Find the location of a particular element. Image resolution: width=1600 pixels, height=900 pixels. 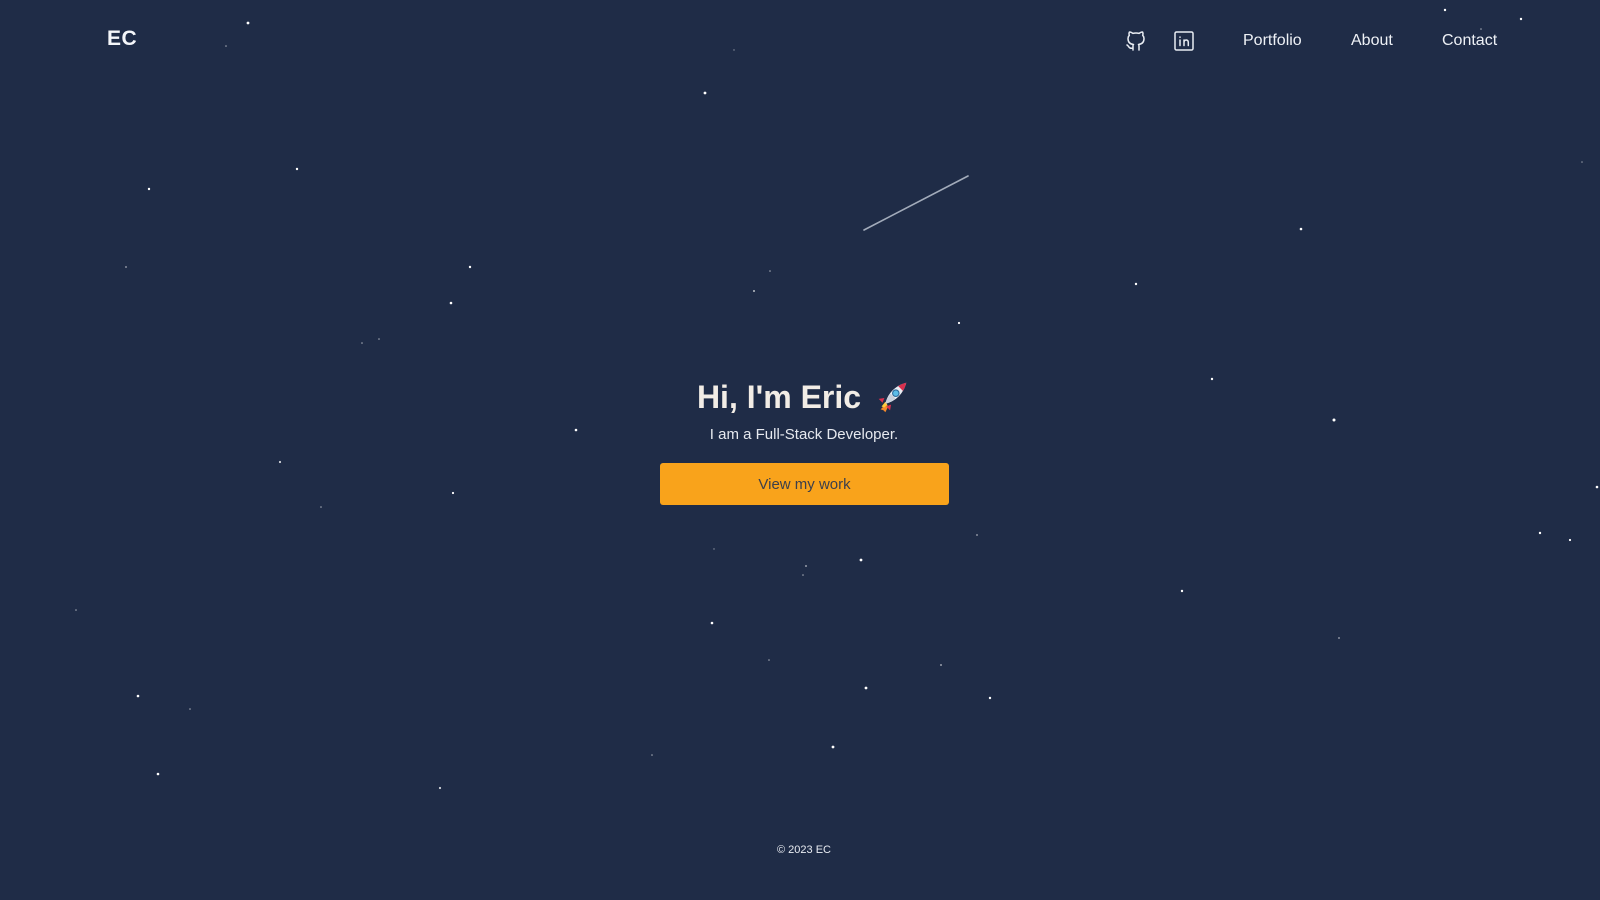

view-my-work-button: View my work is located at coordinates (804, 484).